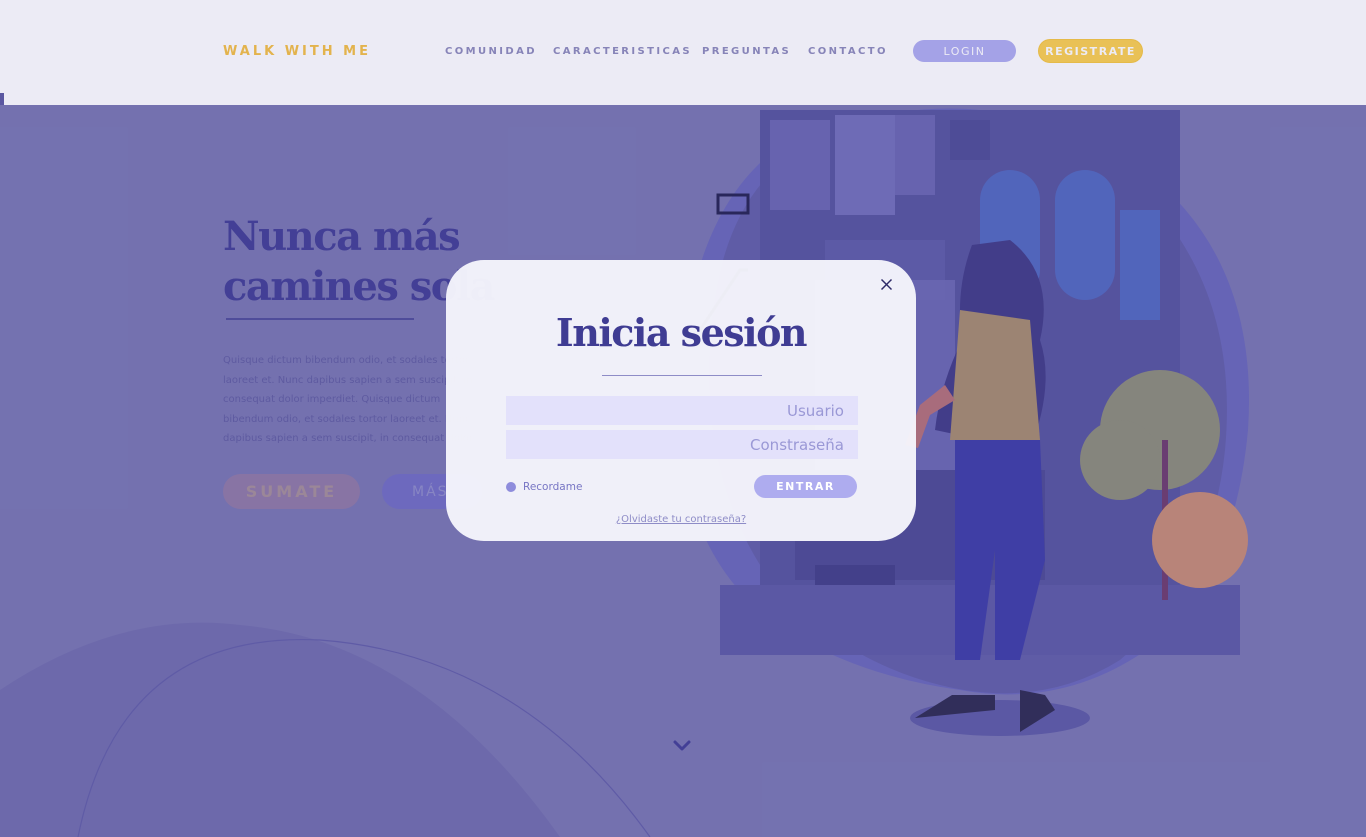 This screenshot has height=837, width=1366. I want to click on remember-me-checkbox: Recordame, so click(544, 487).